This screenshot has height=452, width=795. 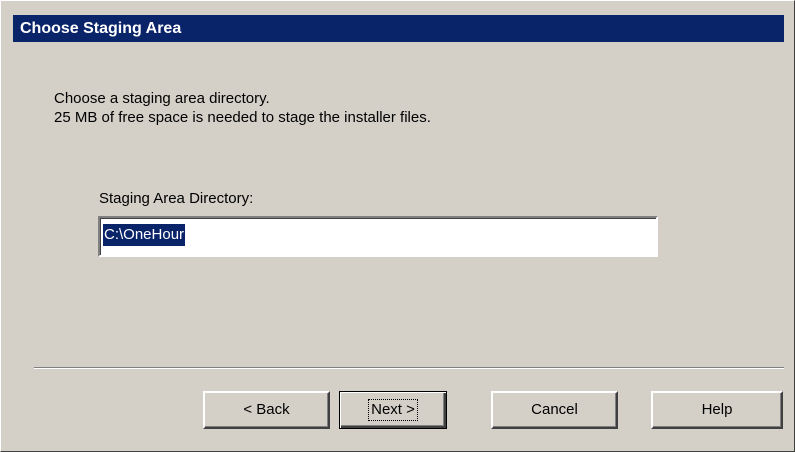 I want to click on cancel-button-label: Cancel, so click(x=554, y=409).